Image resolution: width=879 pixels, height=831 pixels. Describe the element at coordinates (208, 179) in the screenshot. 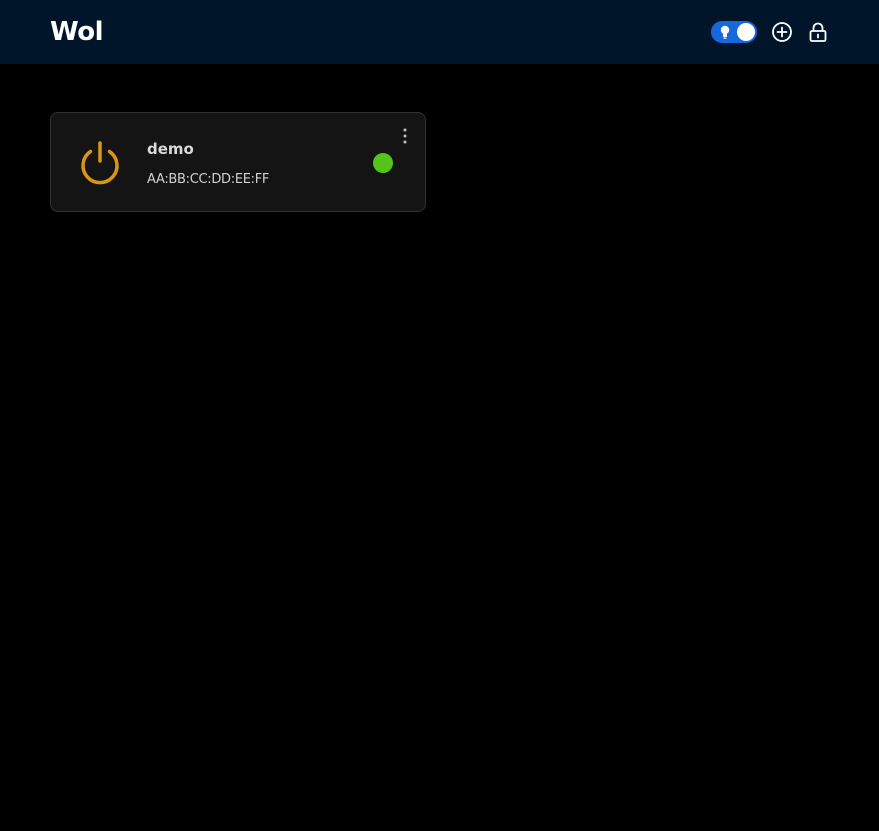

I see `device-mac-address: AA:BB:CC:DD:EE:FF` at that location.